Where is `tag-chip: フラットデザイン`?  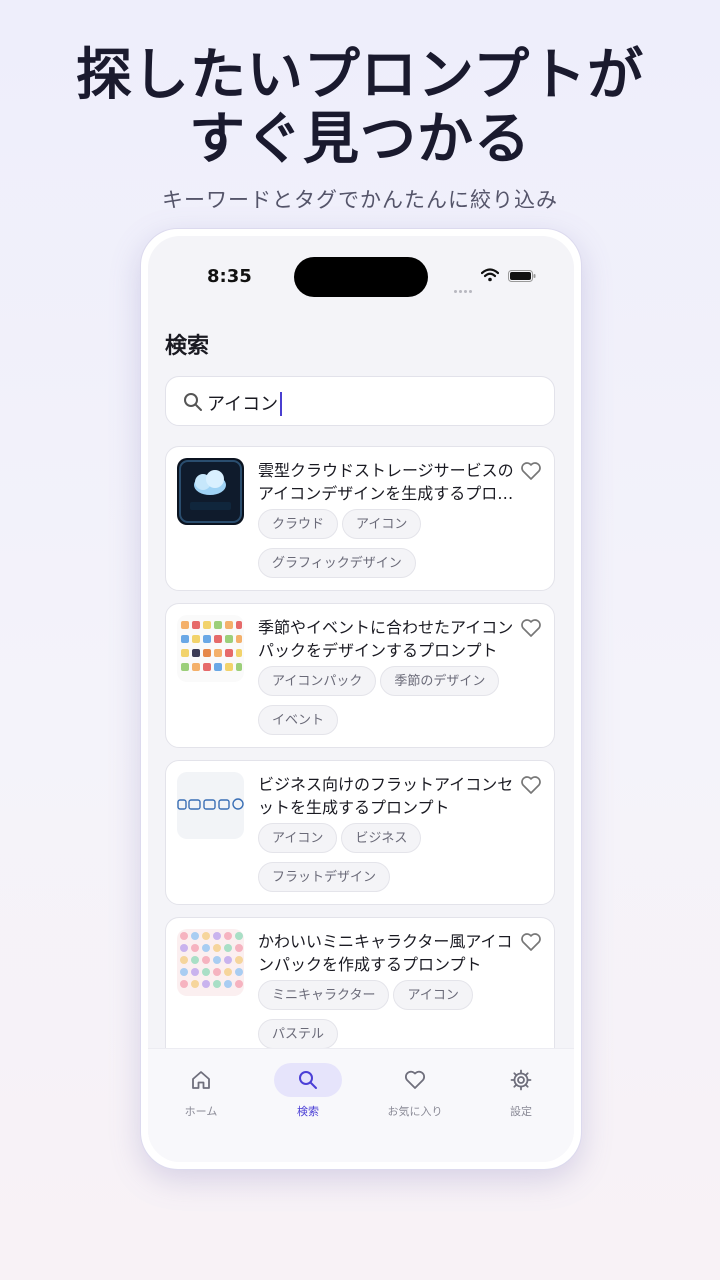 tag-chip: フラットデザイン is located at coordinates (324, 877).